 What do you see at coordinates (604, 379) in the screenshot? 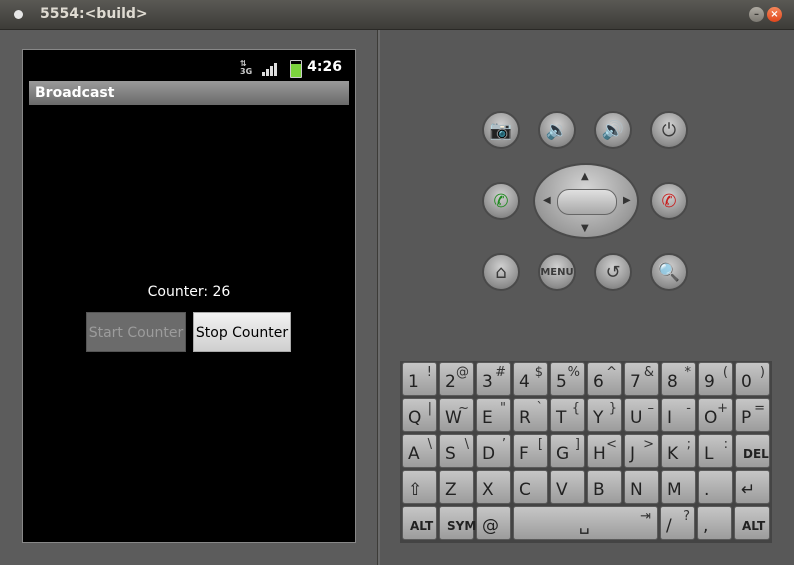
I see `key-6: 6 ^` at bounding box center [604, 379].